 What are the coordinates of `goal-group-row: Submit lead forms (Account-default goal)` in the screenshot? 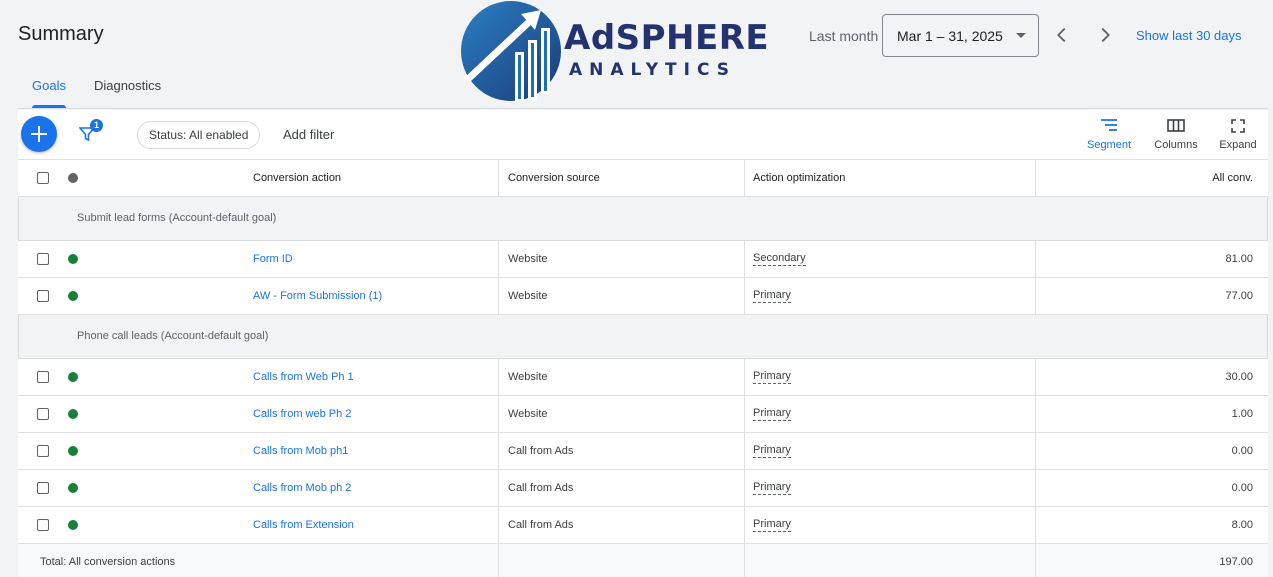 It's located at (643, 219).